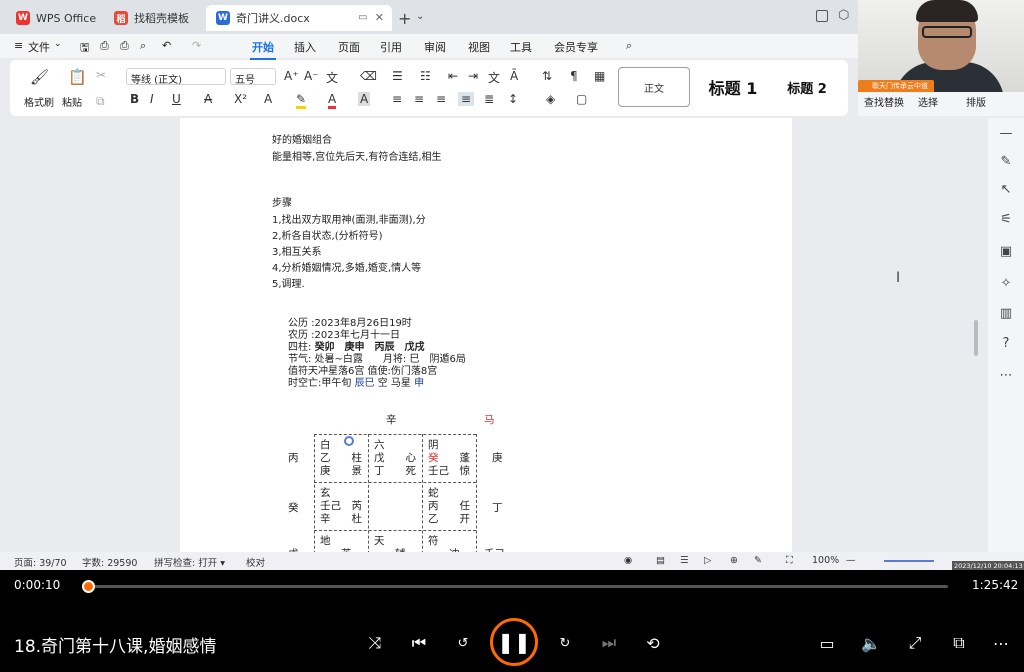  What do you see at coordinates (609, 643) in the screenshot?
I see `next-icon: ⏭` at bounding box center [609, 643].